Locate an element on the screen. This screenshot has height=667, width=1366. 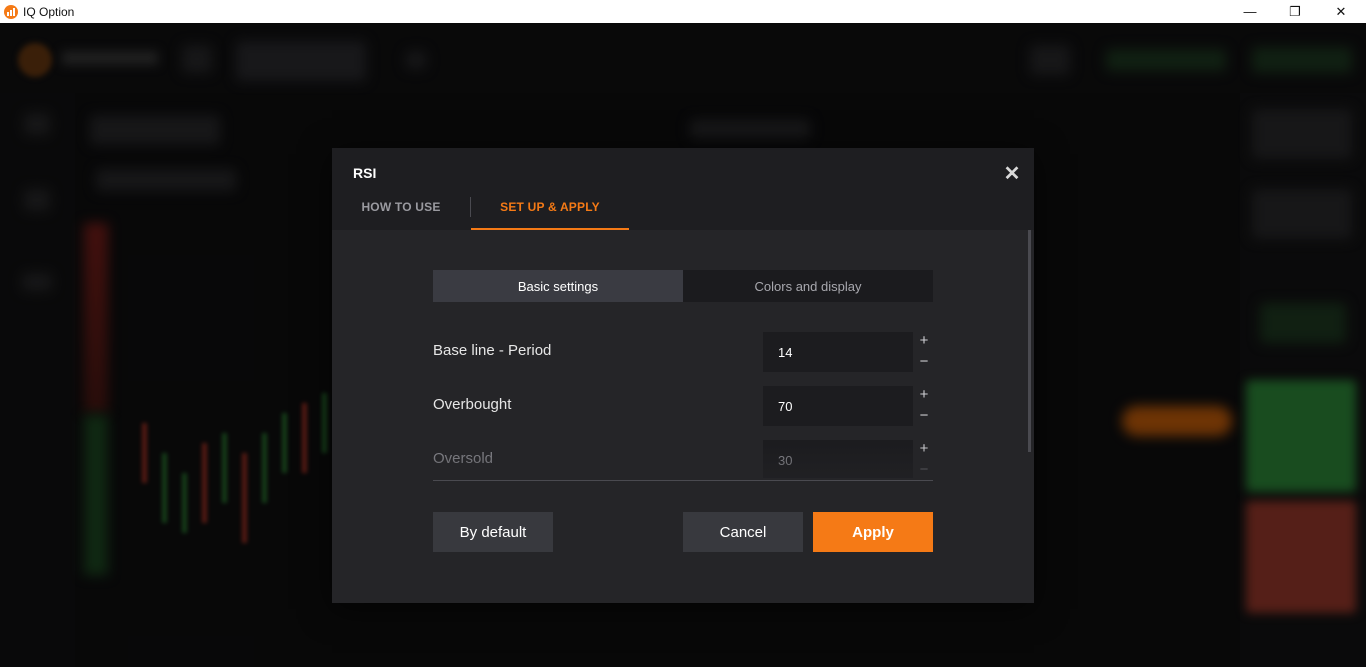
settings-segmented-control: Basic settings Colors and display is located at coordinates (683, 286).